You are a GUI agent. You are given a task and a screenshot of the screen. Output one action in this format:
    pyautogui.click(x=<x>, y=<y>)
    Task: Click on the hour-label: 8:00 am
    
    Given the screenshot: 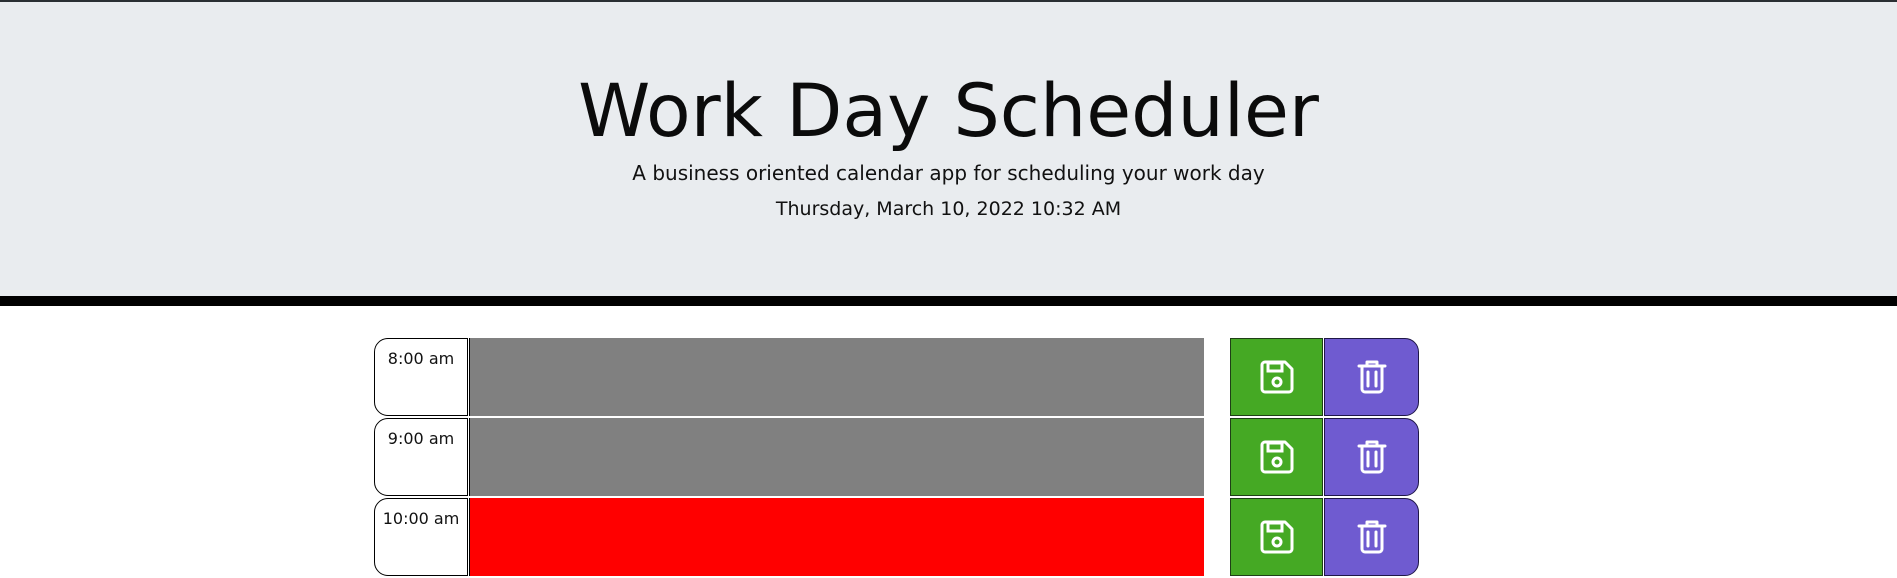 What is the action you would take?
    pyautogui.click(x=421, y=377)
    